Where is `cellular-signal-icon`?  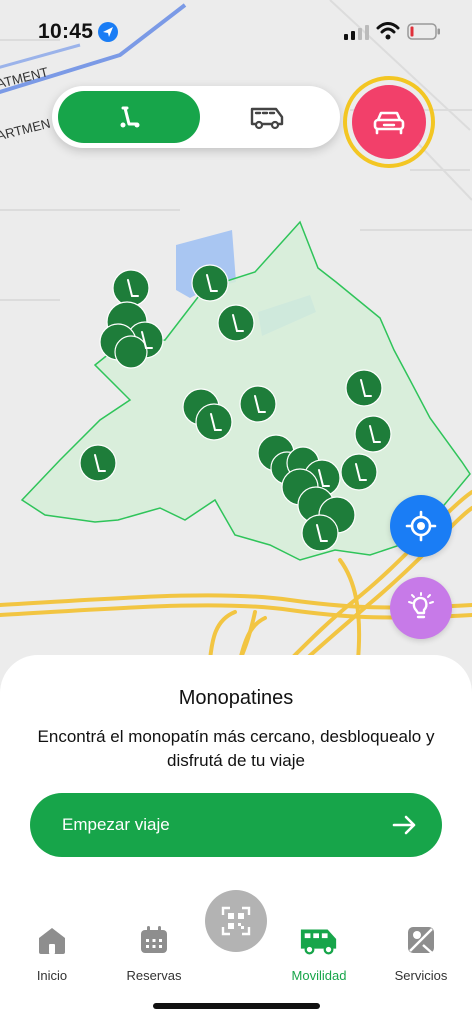
cellular-signal-icon is located at coordinates (356, 32).